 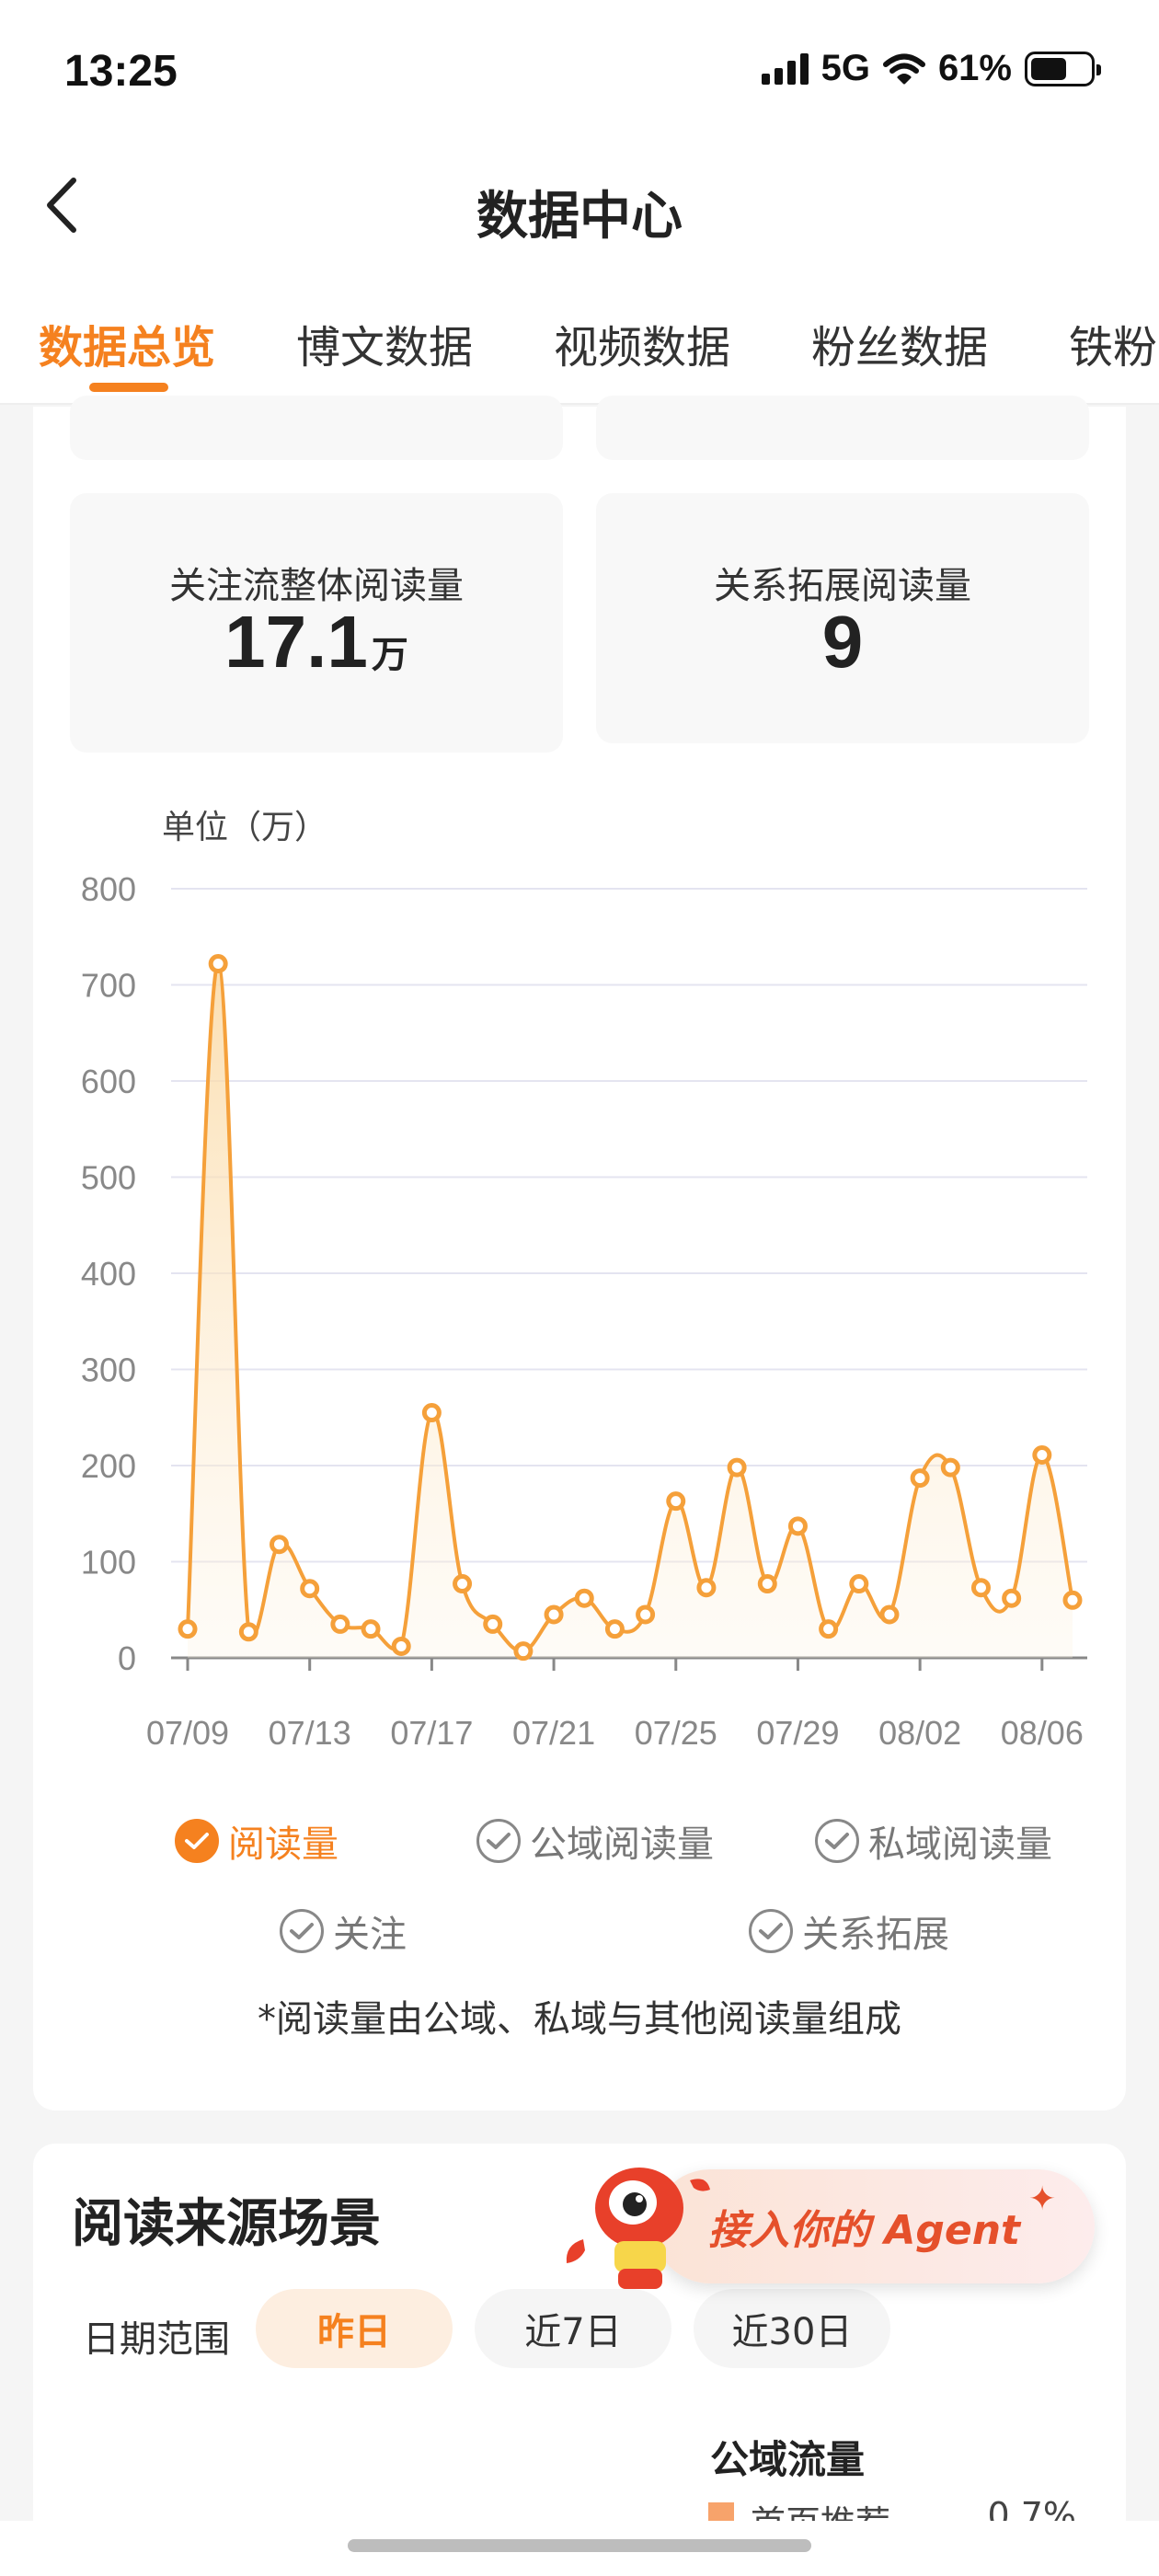 I want to click on x-tick-label: 07/17, so click(x=431, y=1733).